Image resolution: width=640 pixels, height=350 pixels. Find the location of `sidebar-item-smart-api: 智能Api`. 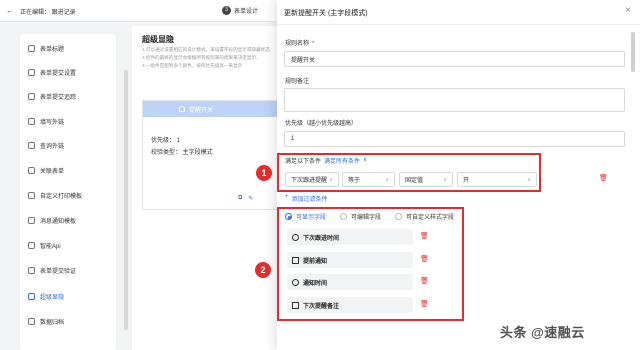

sidebar-item-smart-api: 智能Api is located at coordinates (44, 245).